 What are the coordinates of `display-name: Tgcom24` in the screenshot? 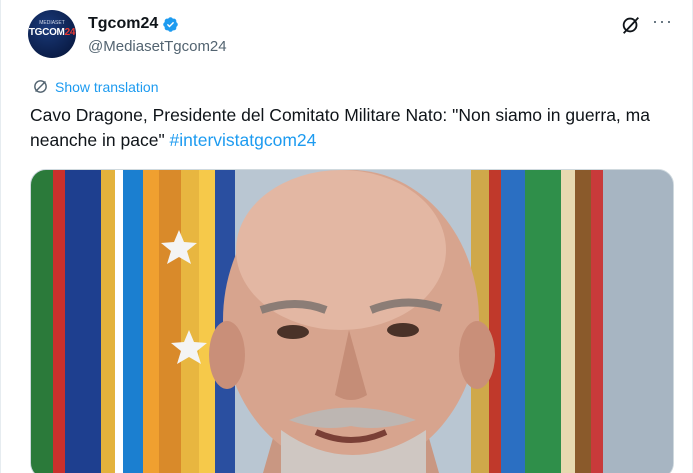 It's located at (123, 24).